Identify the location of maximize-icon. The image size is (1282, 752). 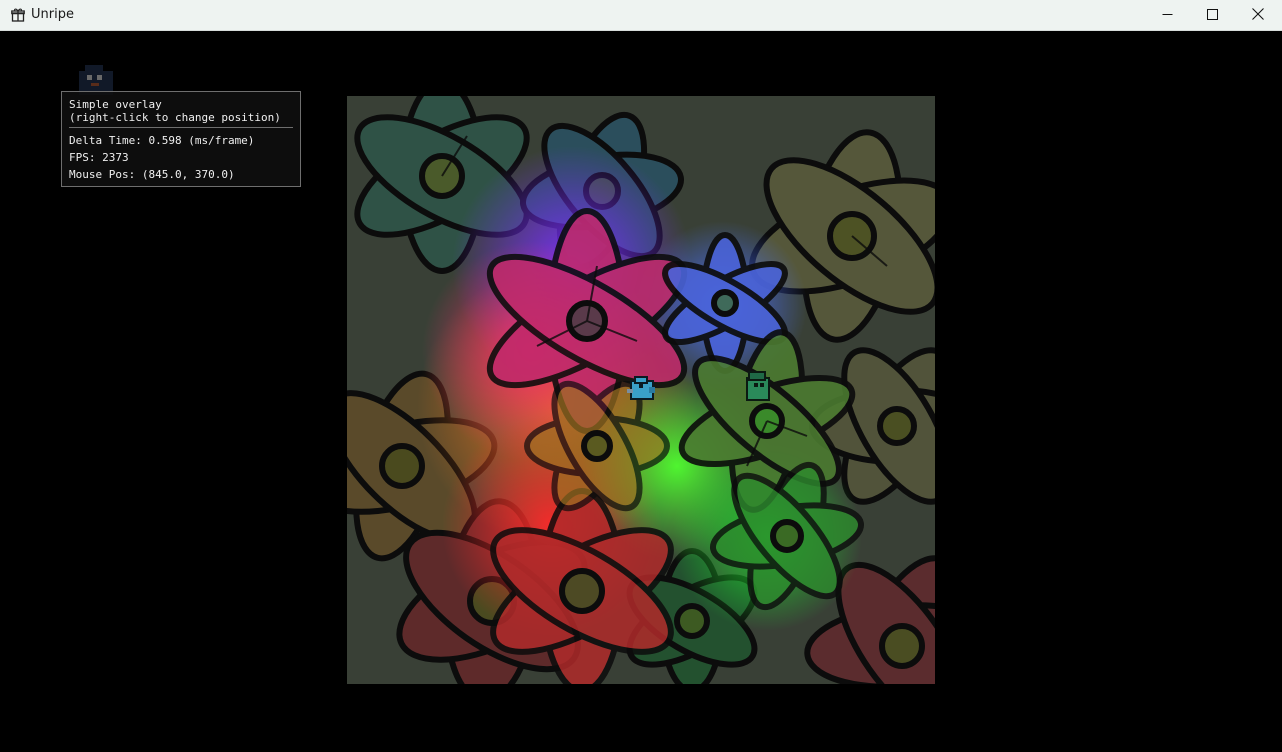
(1212, 16).